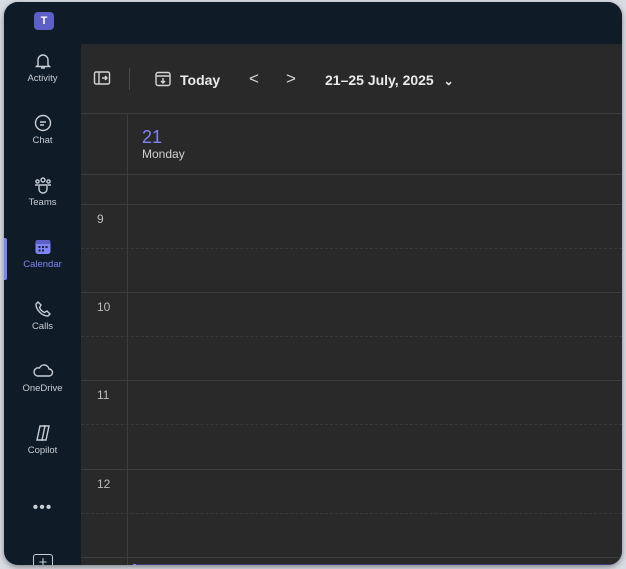  I want to click on rail-item-onedrive: OneDrive, so click(42, 383).